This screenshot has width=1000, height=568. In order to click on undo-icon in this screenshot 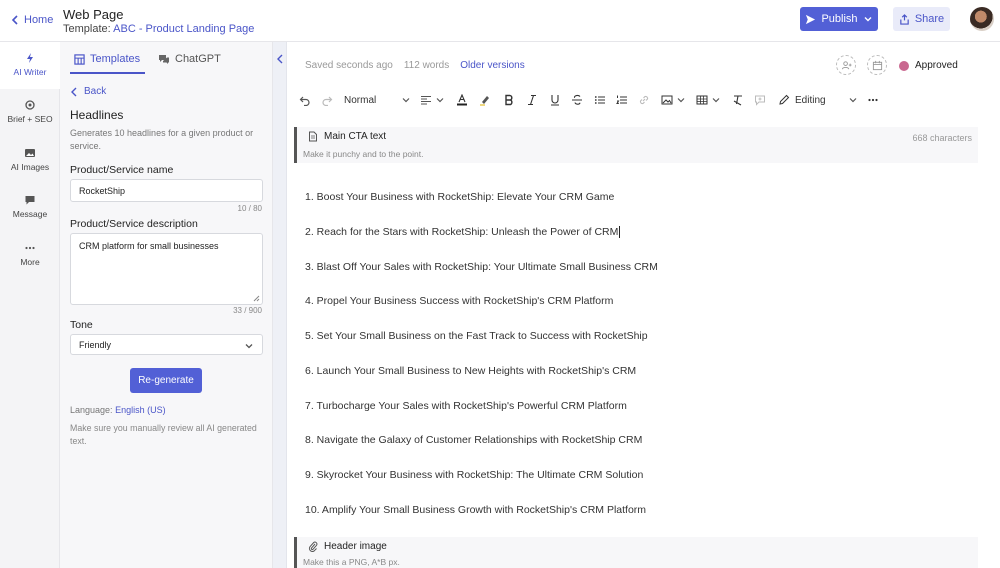, I will do `click(304, 101)`.